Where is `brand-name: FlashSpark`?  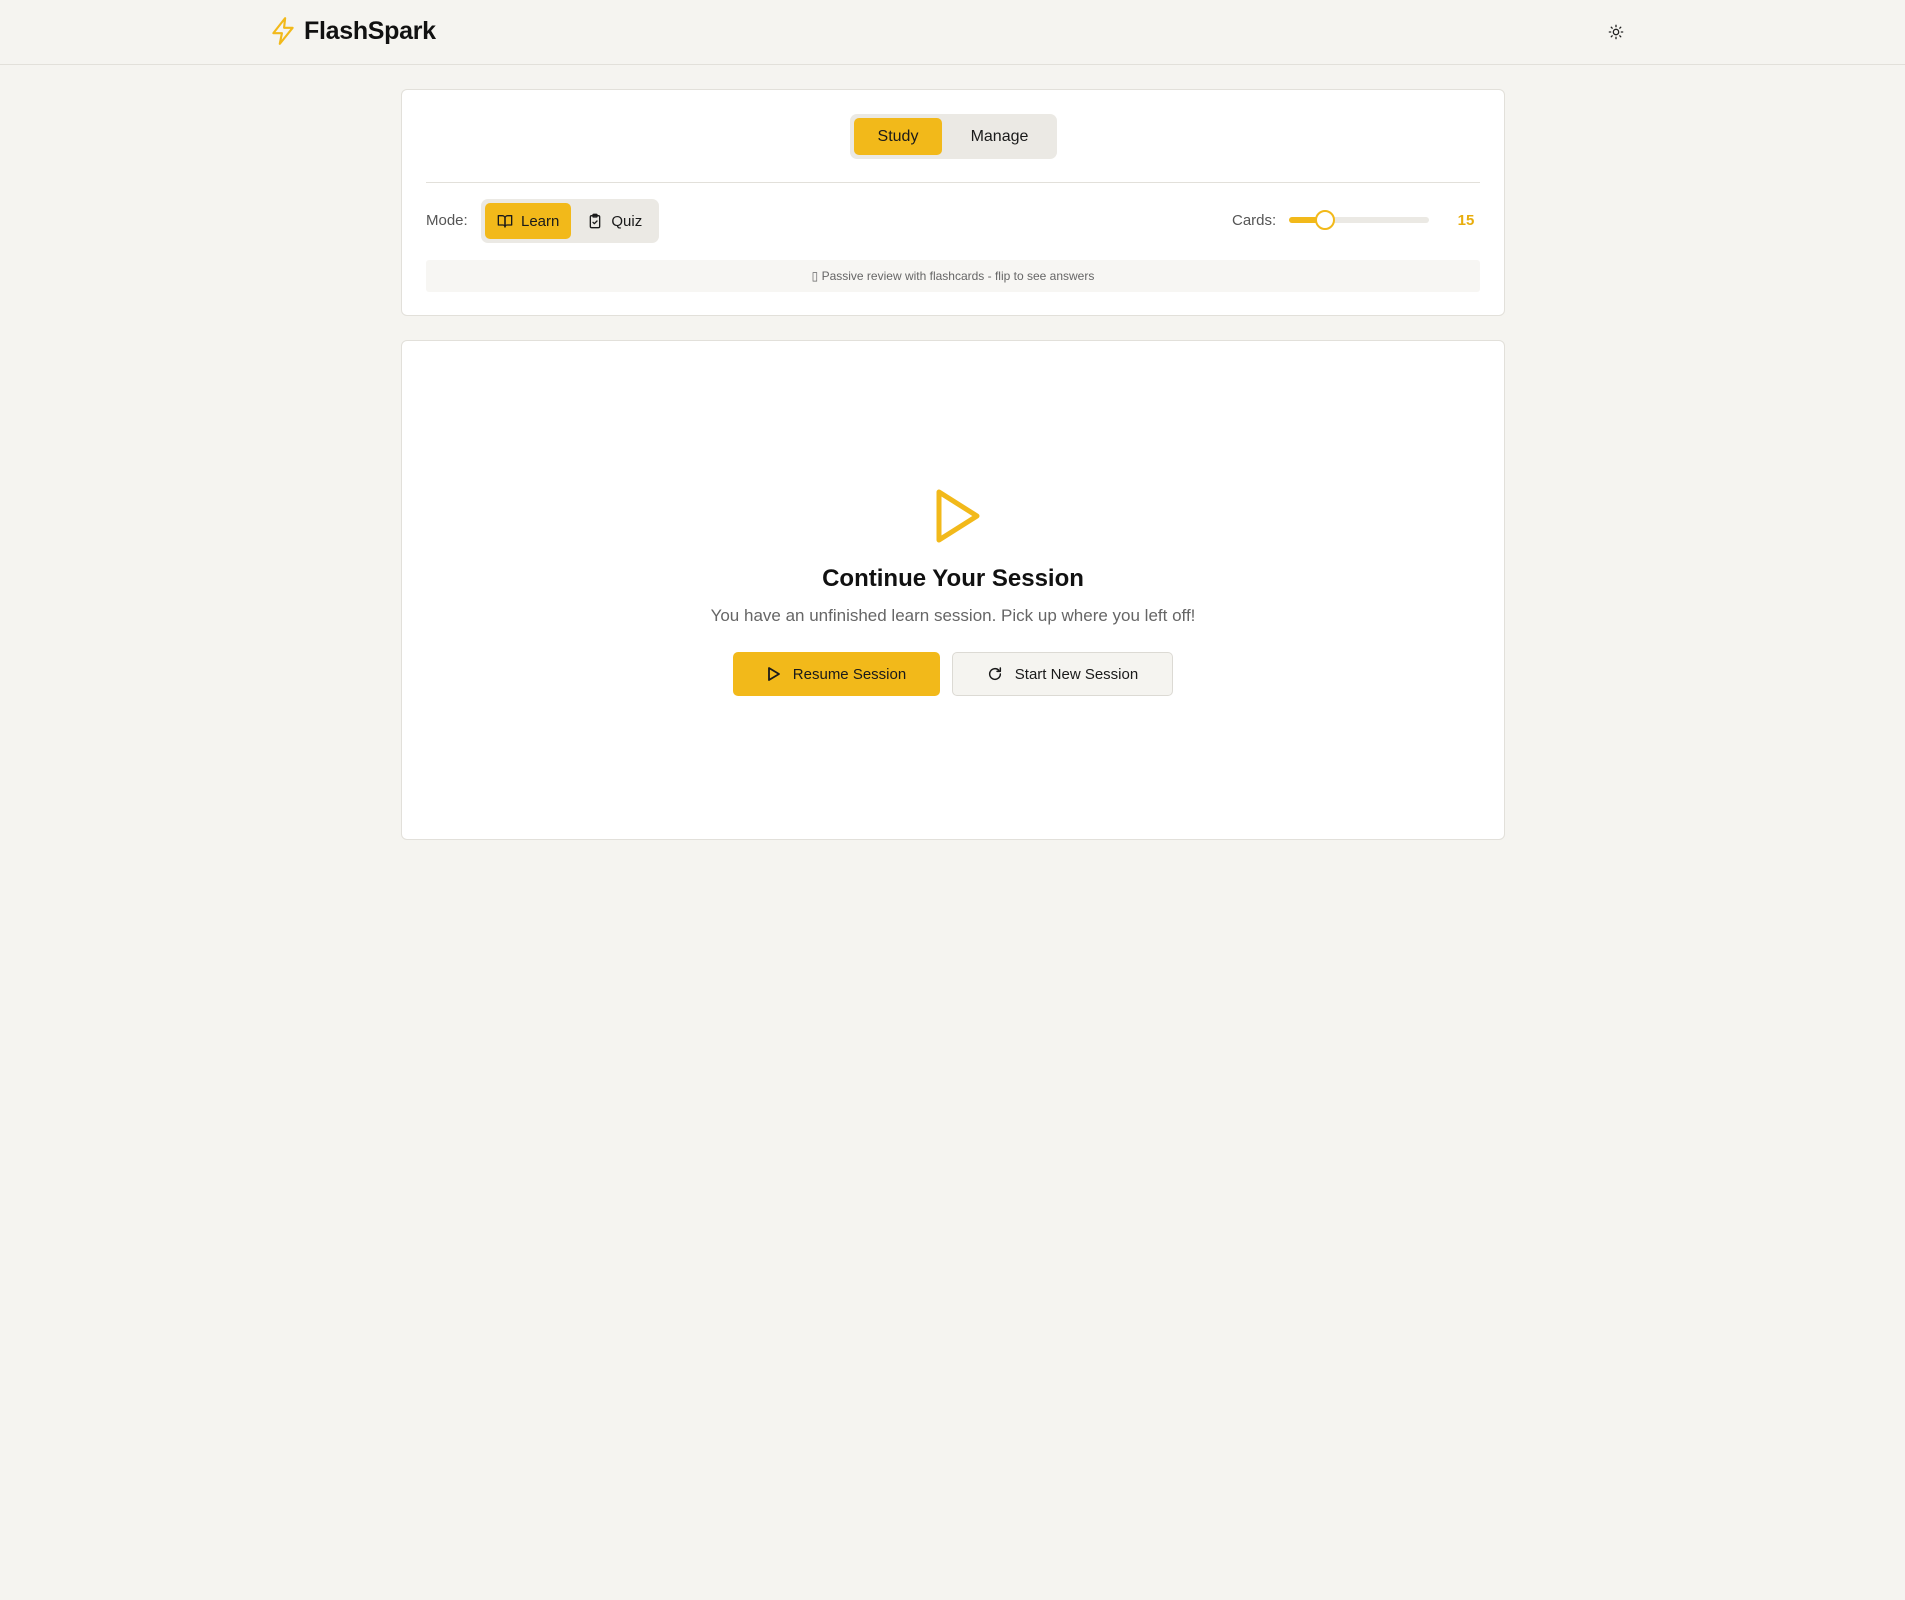 brand-name: FlashSpark is located at coordinates (370, 30).